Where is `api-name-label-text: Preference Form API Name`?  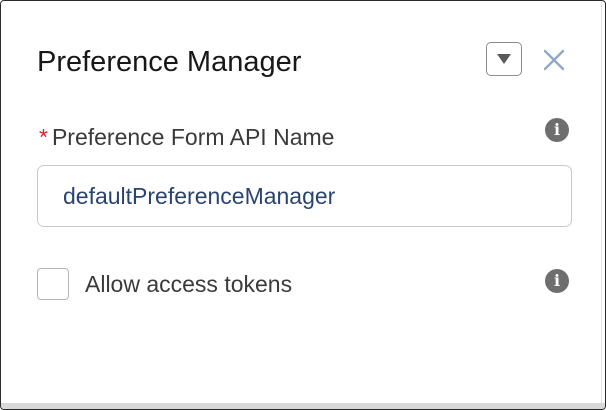
api-name-label-text: Preference Form API Name is located at coordinates (193, 137).